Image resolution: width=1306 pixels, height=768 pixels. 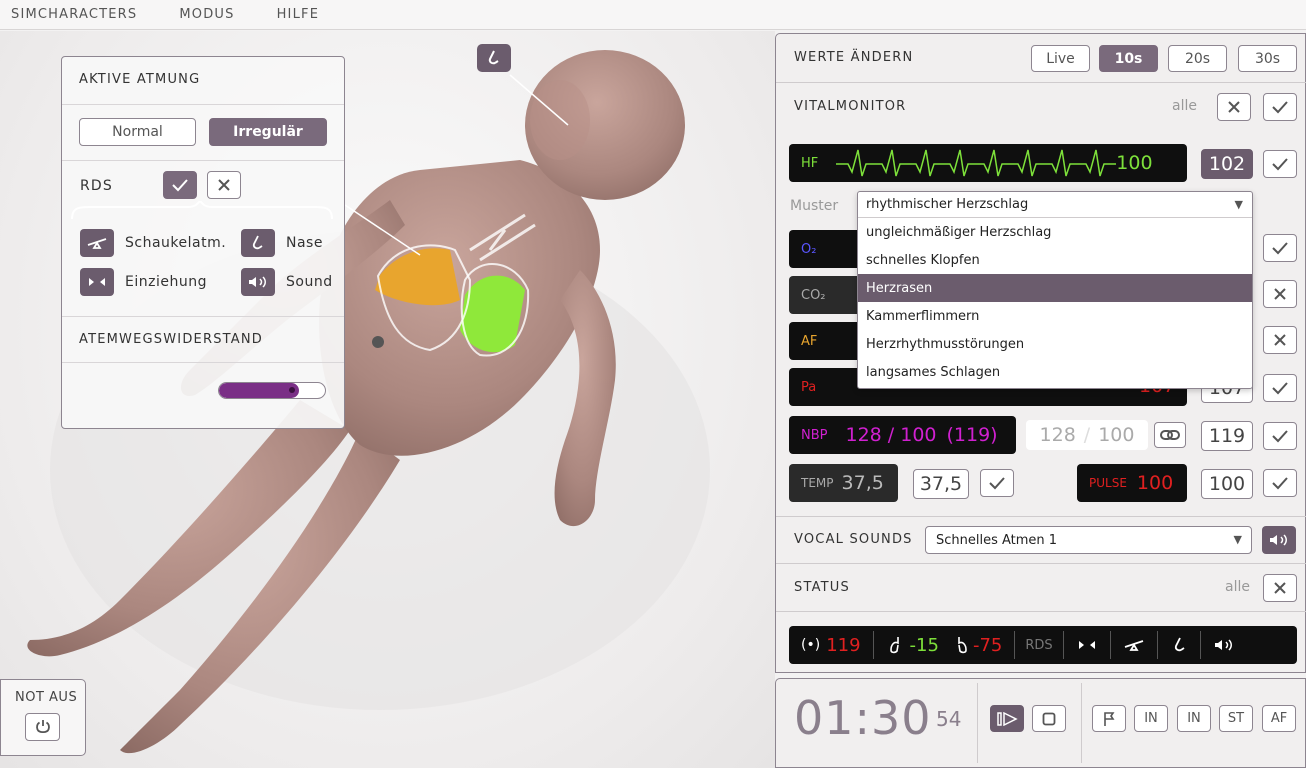 I want to click on vocal-play-button, so click(x=1279, y=540).